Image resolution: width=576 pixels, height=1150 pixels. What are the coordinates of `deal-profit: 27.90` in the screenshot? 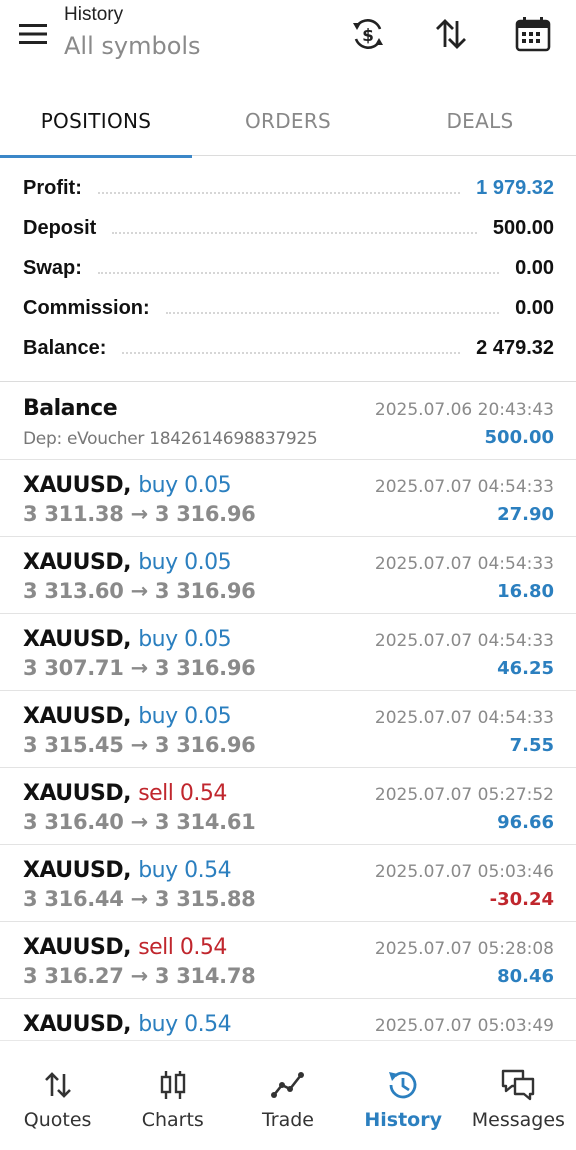 It's located at (525, 514).